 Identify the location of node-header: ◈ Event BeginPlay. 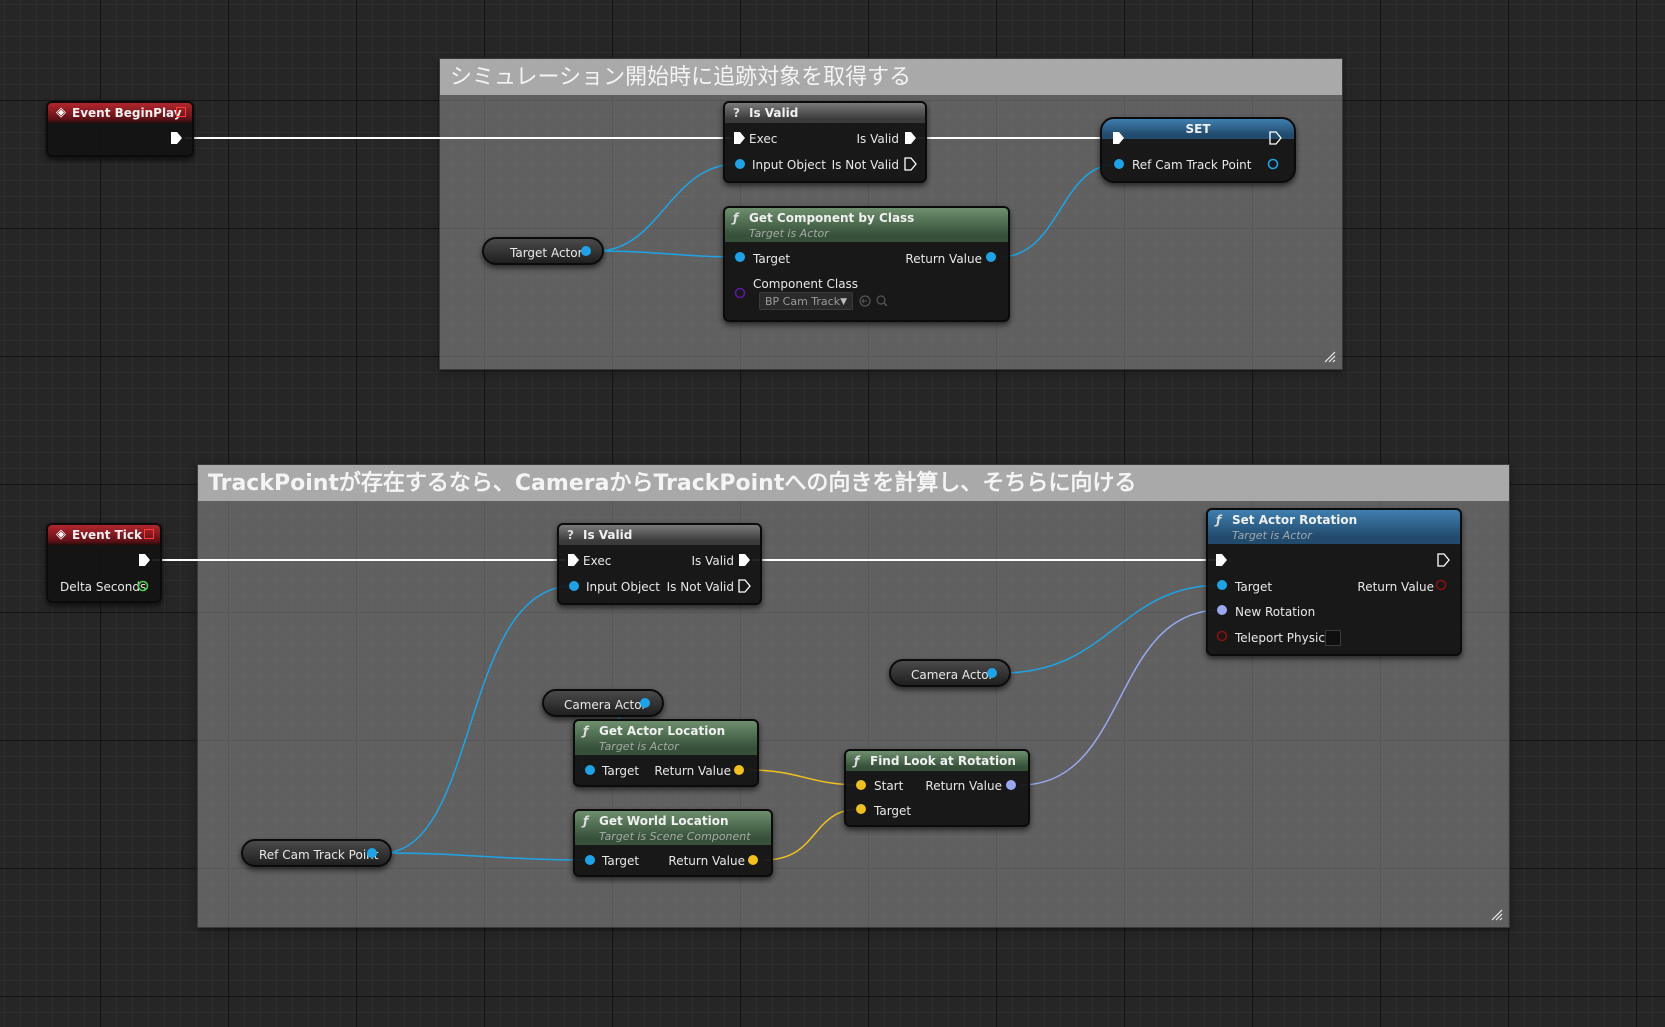
(120, 113).